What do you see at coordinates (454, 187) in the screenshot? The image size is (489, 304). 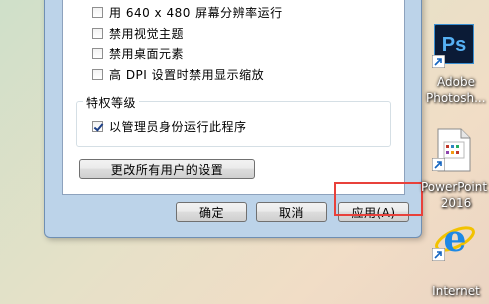 I see `powerpoint-label-line1: PowerPoint` at bounding box center [454, 187].